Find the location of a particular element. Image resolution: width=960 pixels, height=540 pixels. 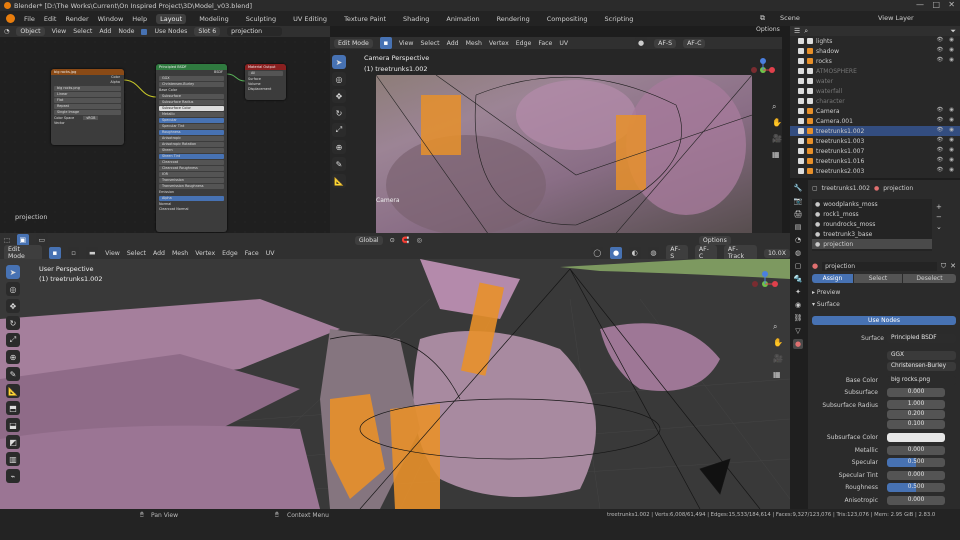

tab-modeling: Modeling is located at coordinates (214, 19).